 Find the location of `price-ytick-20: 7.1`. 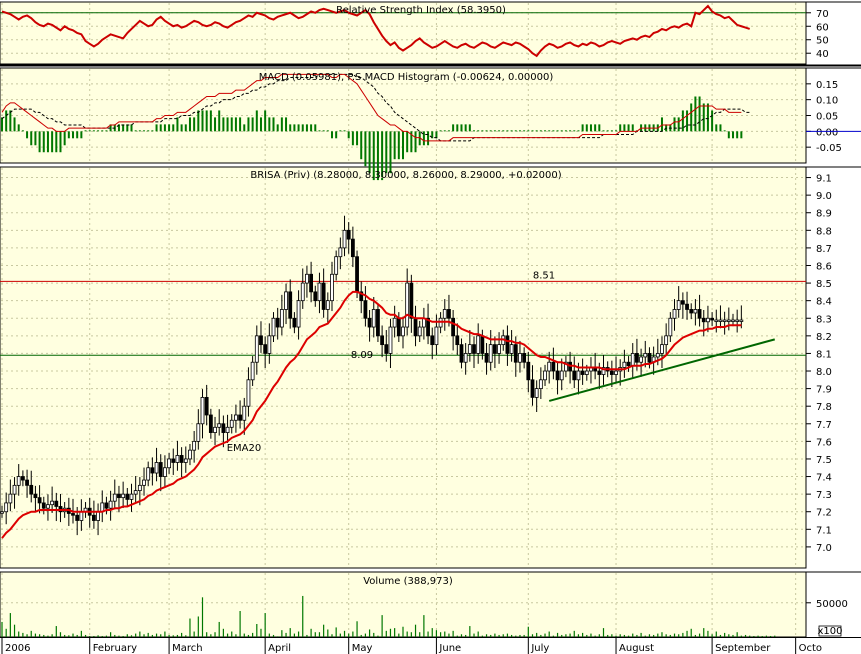

price-ytick-20: 7.1 is located at coordinates (824, 530).